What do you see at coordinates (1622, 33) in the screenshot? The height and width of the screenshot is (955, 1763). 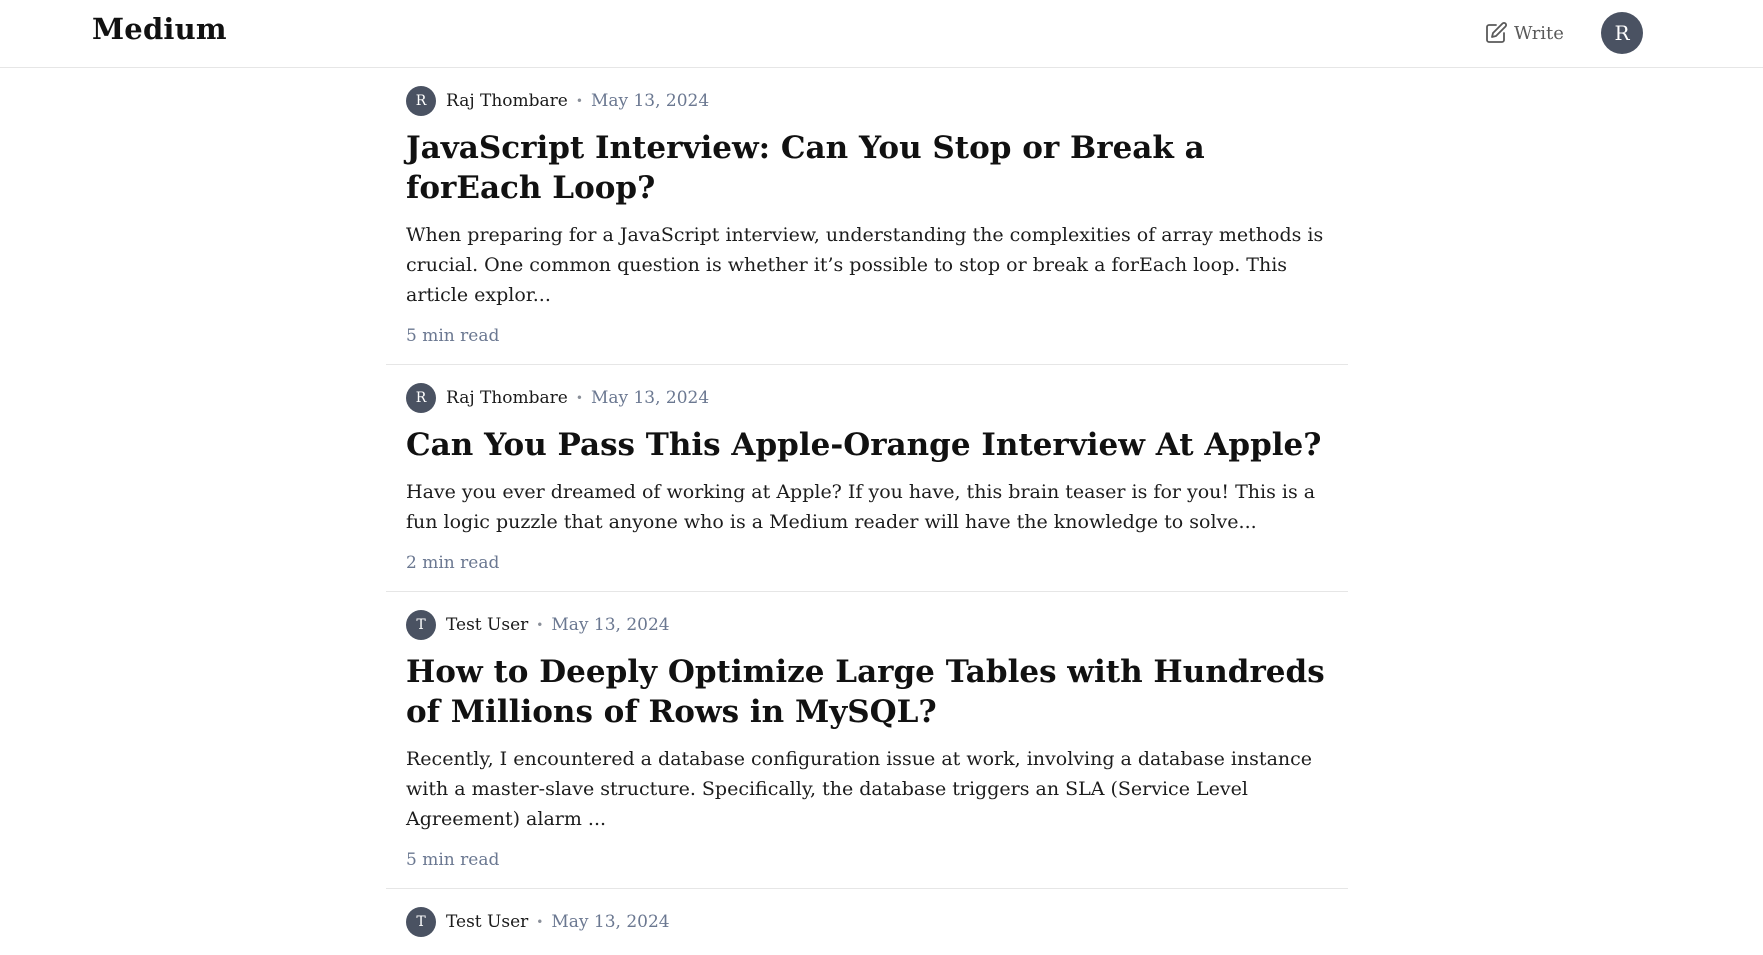 I see `user-avatar: R` at bounding box center [1622, 33].